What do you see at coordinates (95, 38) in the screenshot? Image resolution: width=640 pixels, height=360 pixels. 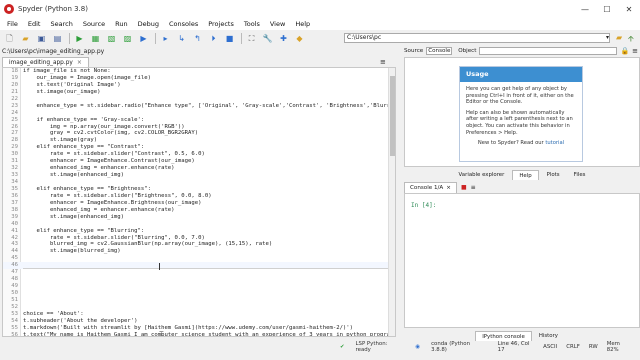 I see `run-cell-icon: ▦` at bounding box center [95, 38].